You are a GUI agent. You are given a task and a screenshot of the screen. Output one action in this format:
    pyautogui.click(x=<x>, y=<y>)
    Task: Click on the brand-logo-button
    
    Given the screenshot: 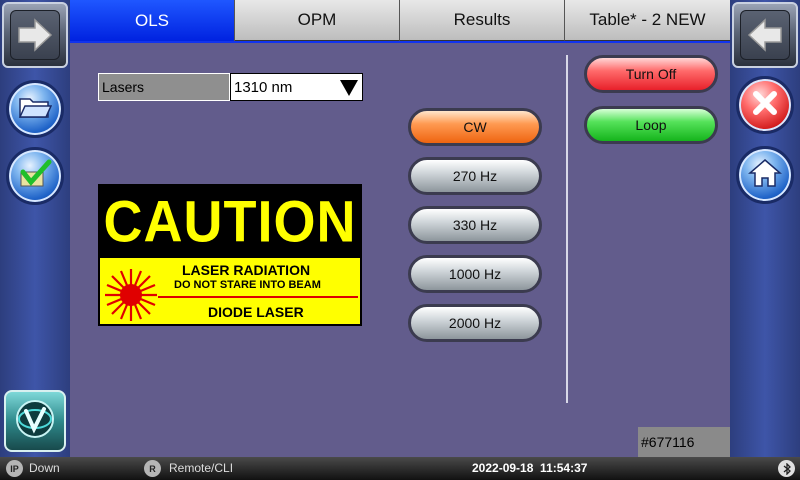 What is the action you would take?
    pyautogui.click(x=35, y=421)
    